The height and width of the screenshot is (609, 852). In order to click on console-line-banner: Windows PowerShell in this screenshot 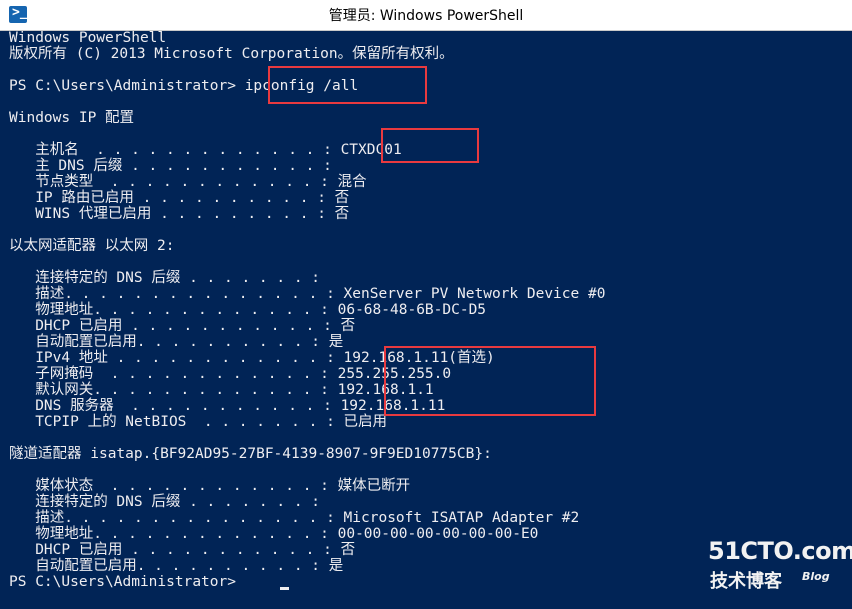, I will do `click(88, 38)`.